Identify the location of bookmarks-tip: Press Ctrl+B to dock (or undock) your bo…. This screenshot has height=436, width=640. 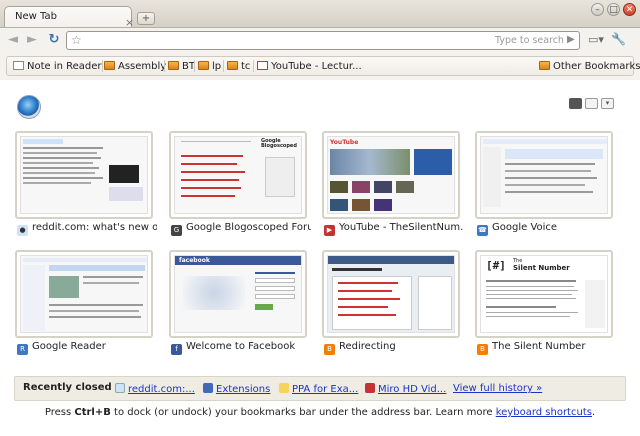
(320, 412).